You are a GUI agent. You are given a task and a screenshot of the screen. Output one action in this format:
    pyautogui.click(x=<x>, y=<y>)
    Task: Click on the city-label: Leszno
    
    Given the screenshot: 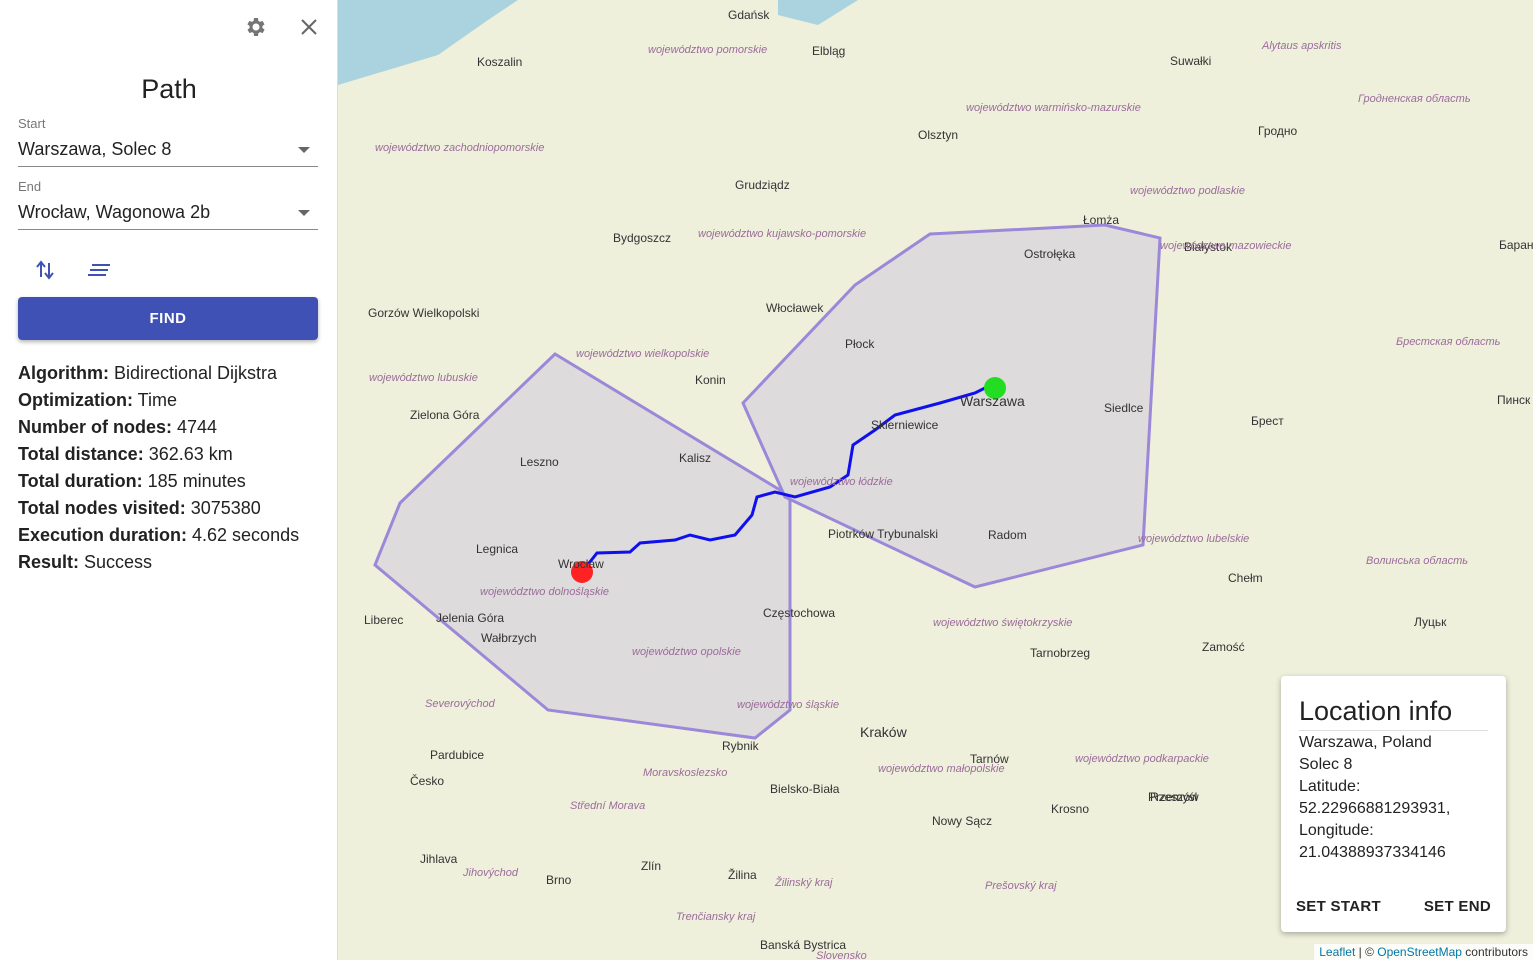 What is the action you would take?
    pyautogui.click(x=539, y=462)
    